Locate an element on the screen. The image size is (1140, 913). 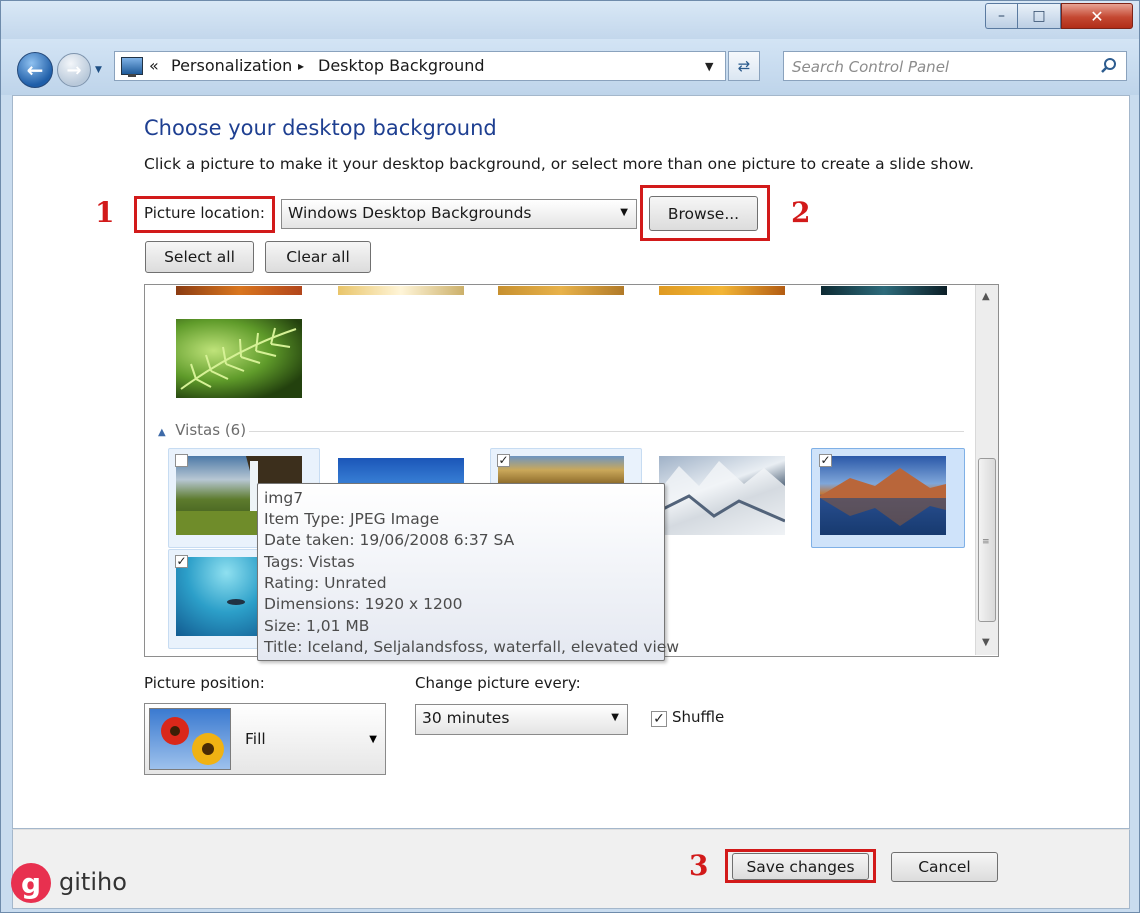
thumbnail-checkbox-img7 is located at coordinates (181, 460).